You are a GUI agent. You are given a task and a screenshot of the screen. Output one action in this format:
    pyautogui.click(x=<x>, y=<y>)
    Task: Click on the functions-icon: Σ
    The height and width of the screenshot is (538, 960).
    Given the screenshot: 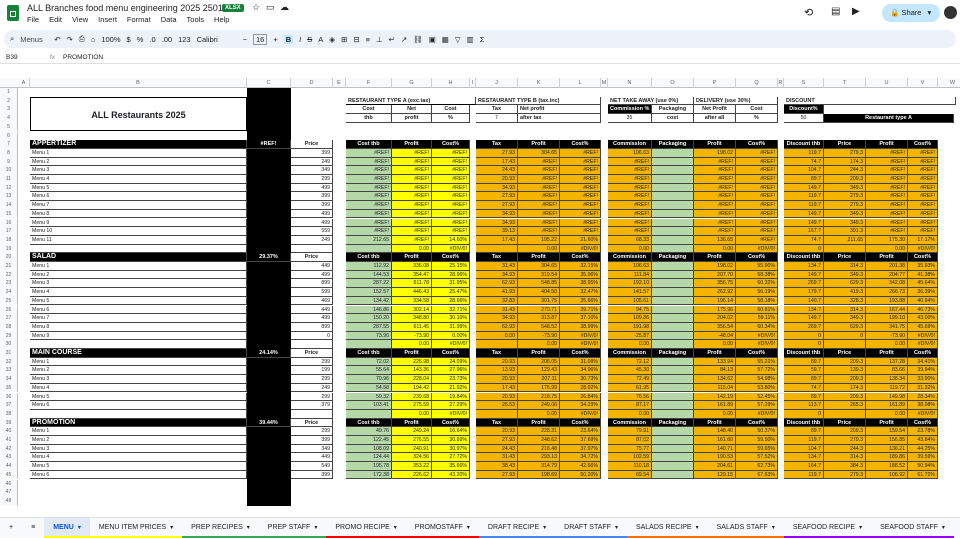 What is the action you would take?
    pyautogui.click(x=482, y=39)
    